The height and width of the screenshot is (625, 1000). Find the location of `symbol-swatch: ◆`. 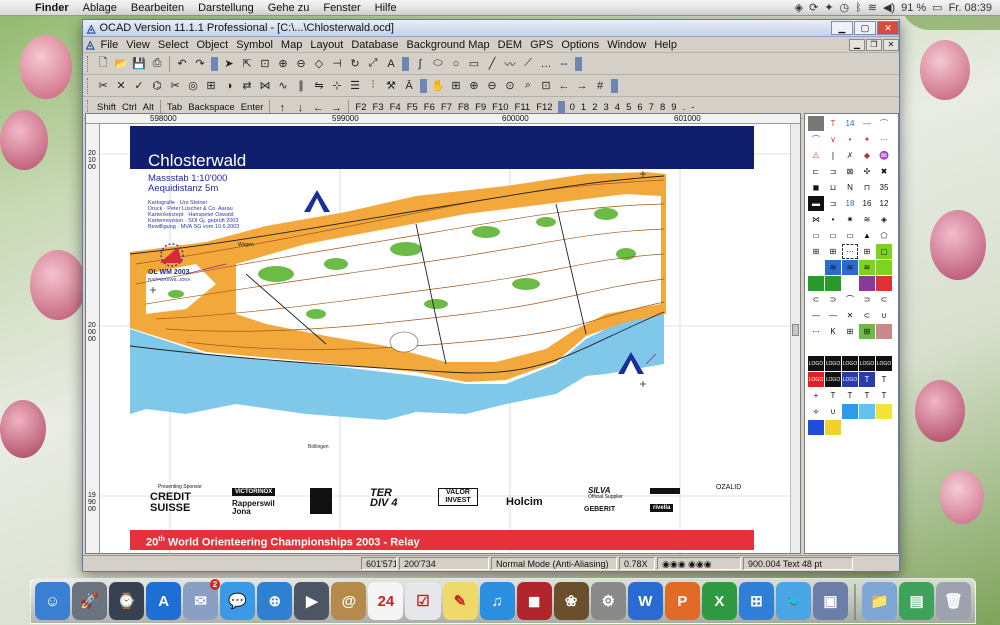

symbol-swatch: ◆ is located at coordinates (867, 155).